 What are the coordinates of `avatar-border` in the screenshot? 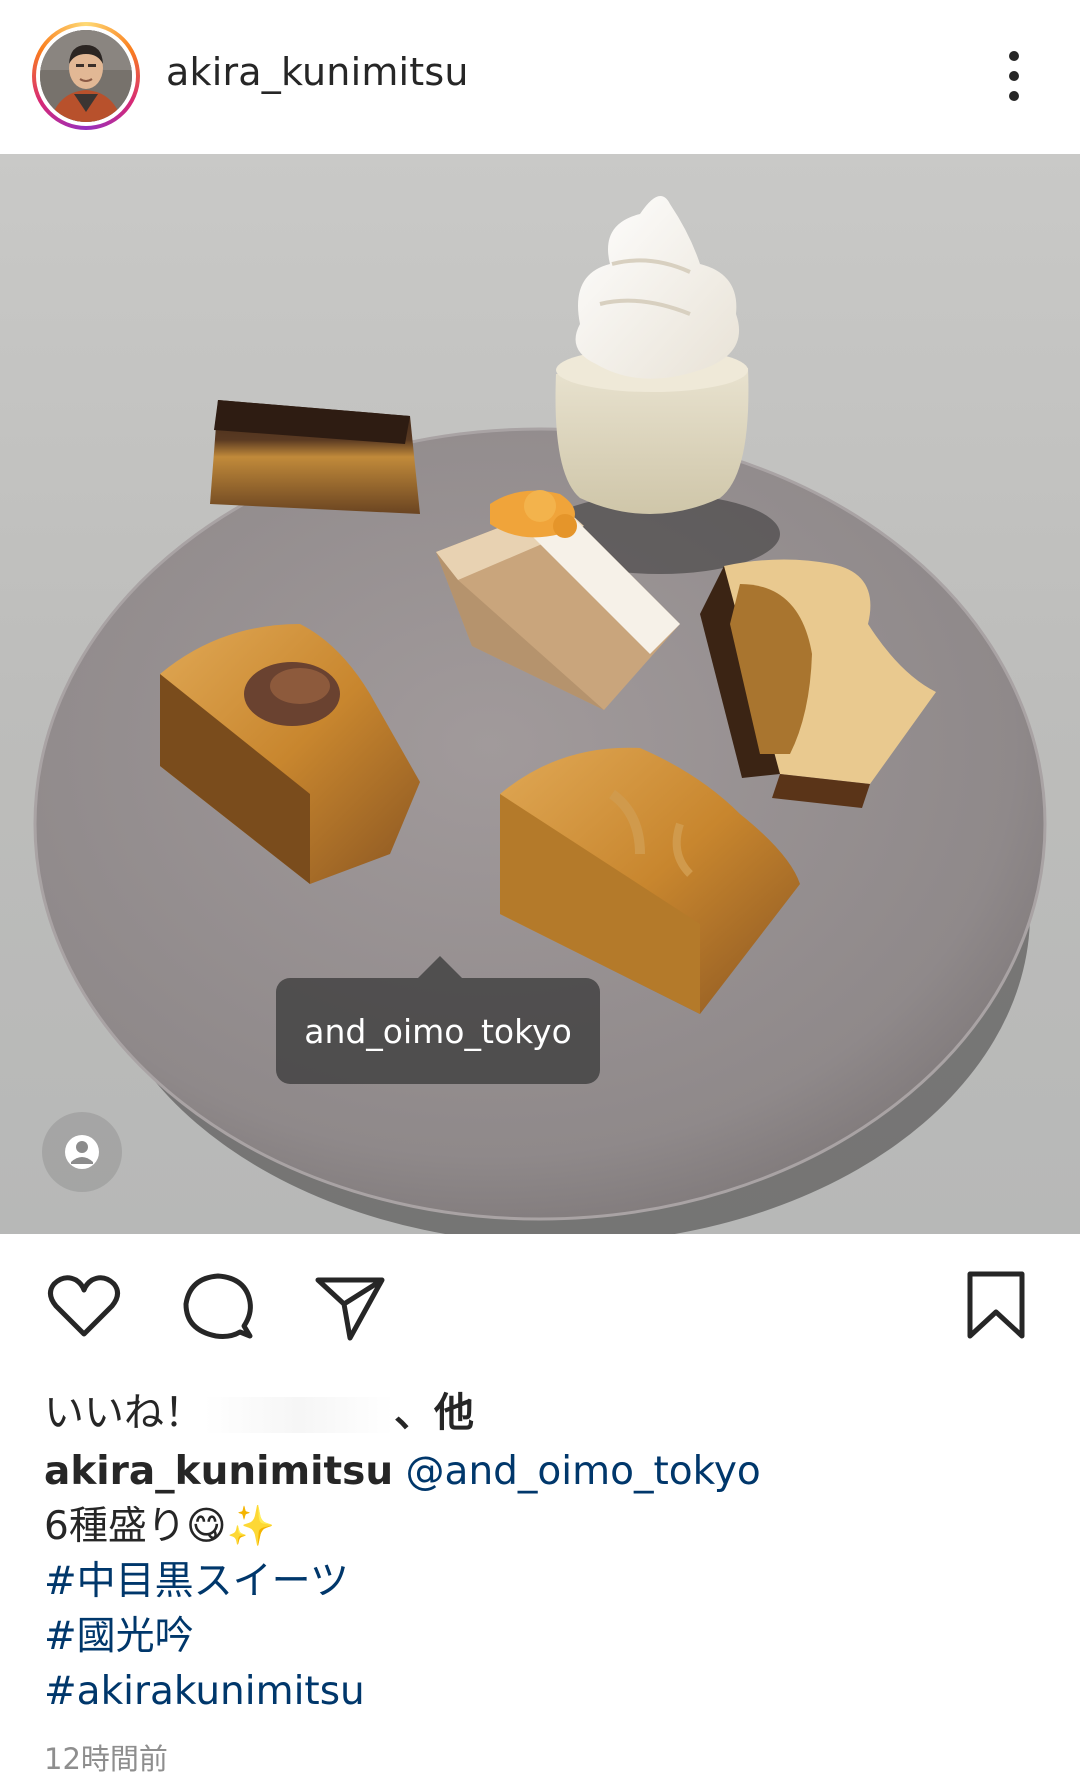 It's located at (86, 76).